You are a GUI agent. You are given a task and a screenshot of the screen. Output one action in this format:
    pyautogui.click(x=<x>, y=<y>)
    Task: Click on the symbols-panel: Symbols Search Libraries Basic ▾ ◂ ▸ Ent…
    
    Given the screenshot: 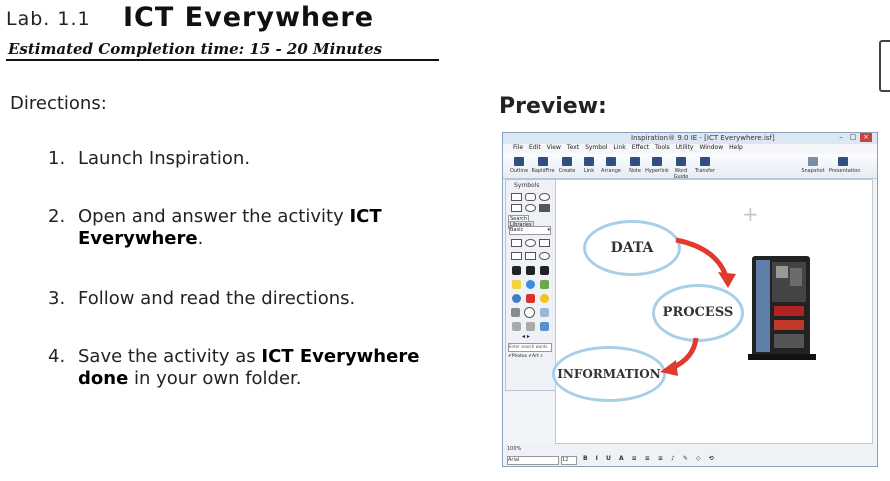 What is the action you would take?
    pyautogui.click(x=530, y=285)
    